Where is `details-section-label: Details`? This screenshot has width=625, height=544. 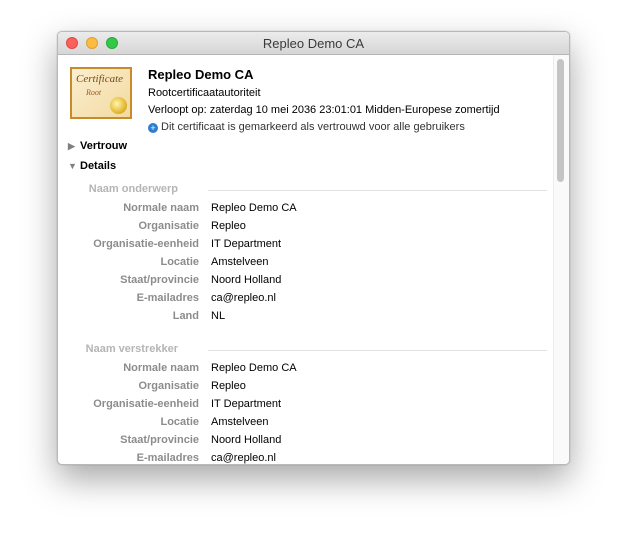
details-section-label: Details is located at coordinates (98, 166).